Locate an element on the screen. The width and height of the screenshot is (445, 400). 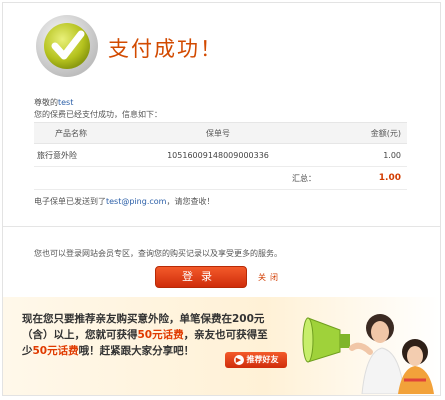
member-note: 您也可以登录网站会员专区，查询您的购买记录以及享受更多的服务。 is located at coordinates (158, 253).